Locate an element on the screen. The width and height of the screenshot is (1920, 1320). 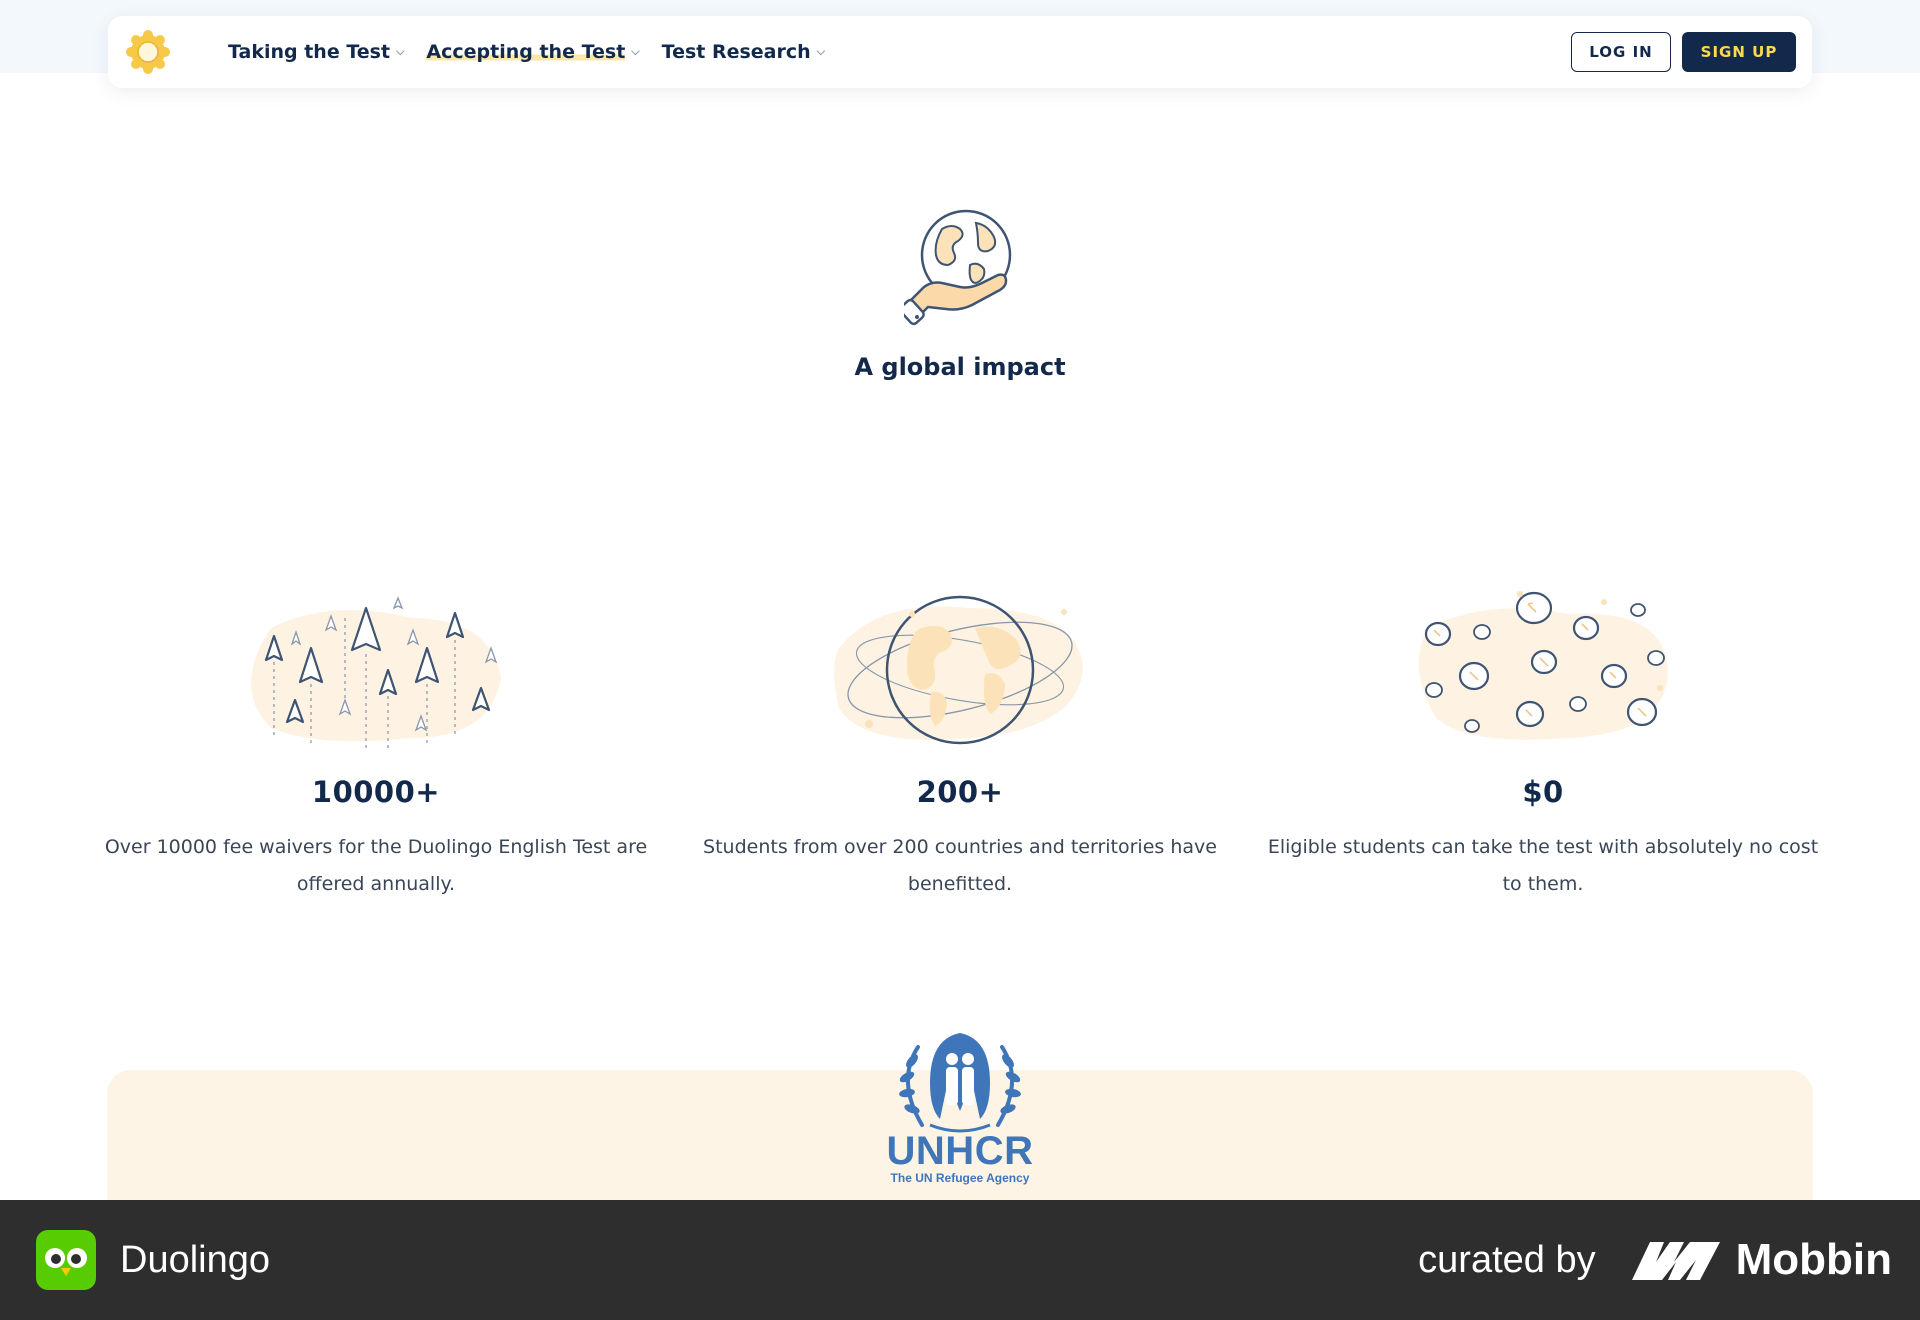
coins-illustration is located at coordinates (1543, 665).